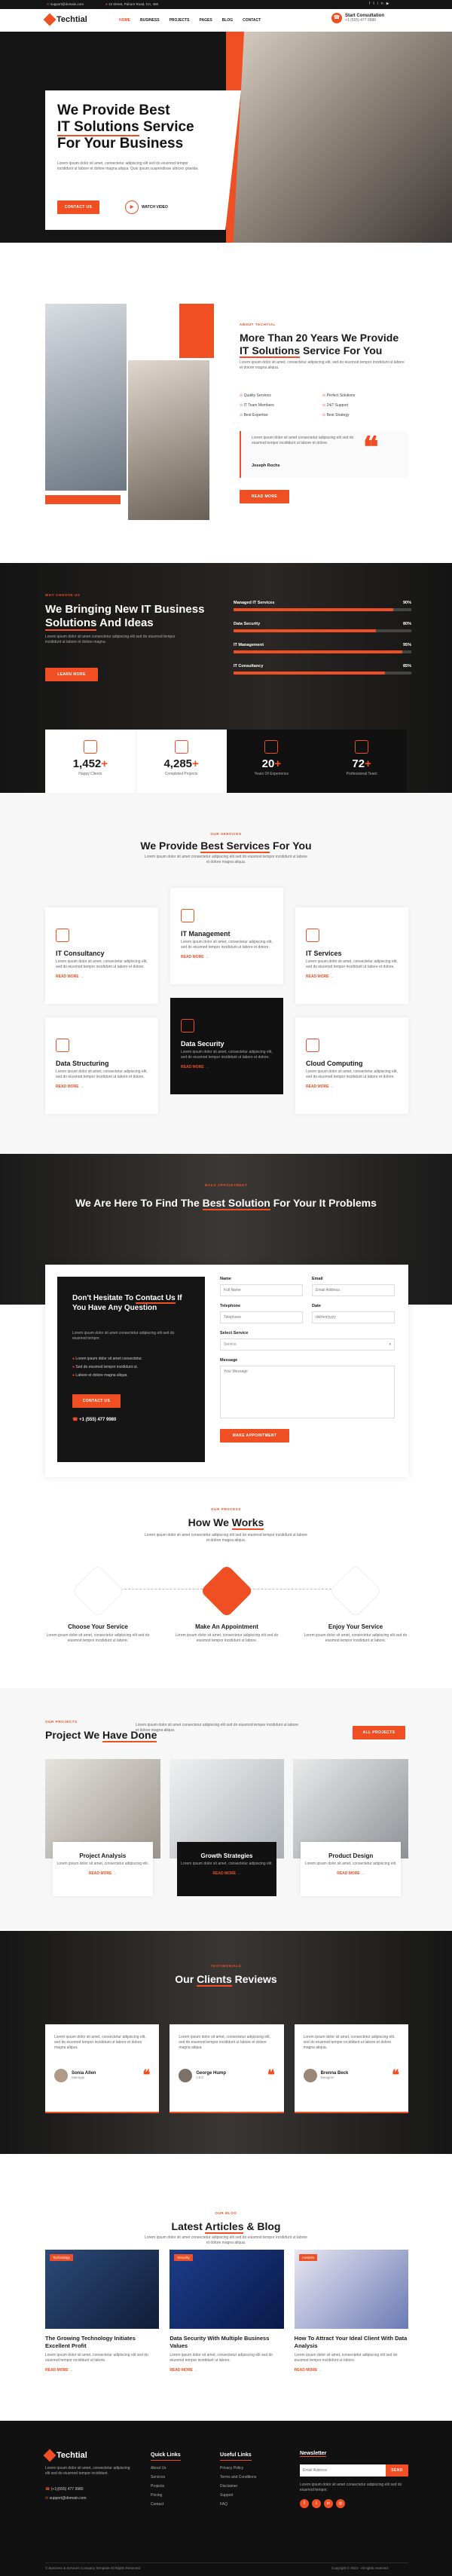  I want to click on feature-item: ⊙ 24/7 Support, so click(335, 405).